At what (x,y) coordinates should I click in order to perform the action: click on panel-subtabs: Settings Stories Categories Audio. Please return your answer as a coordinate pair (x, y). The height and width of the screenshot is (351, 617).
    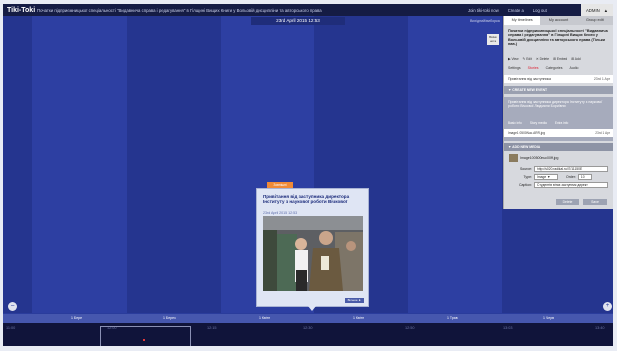
    Looking at the image, I should click on (543, 68).